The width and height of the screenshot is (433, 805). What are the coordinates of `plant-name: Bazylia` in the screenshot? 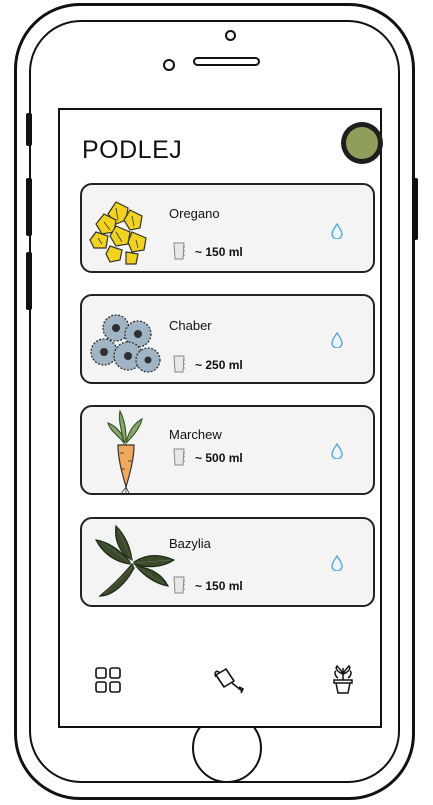 It's located at (190, 543).